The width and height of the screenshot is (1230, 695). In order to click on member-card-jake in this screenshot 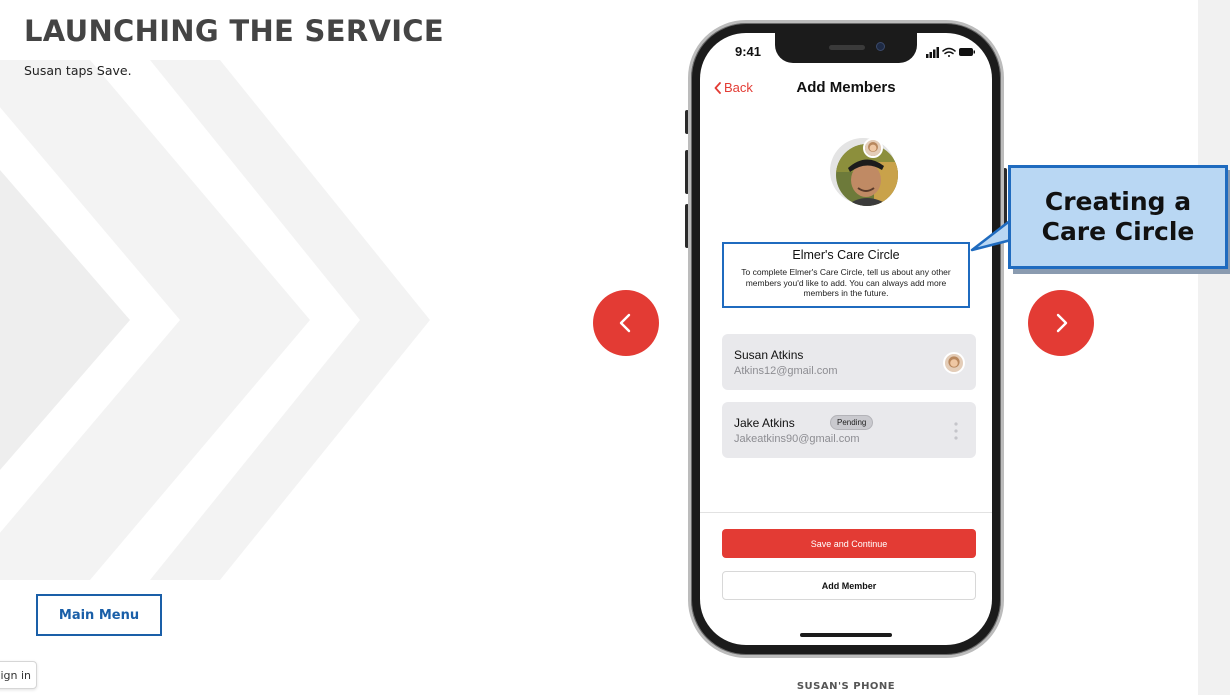, I will do `click(849, 430)`.